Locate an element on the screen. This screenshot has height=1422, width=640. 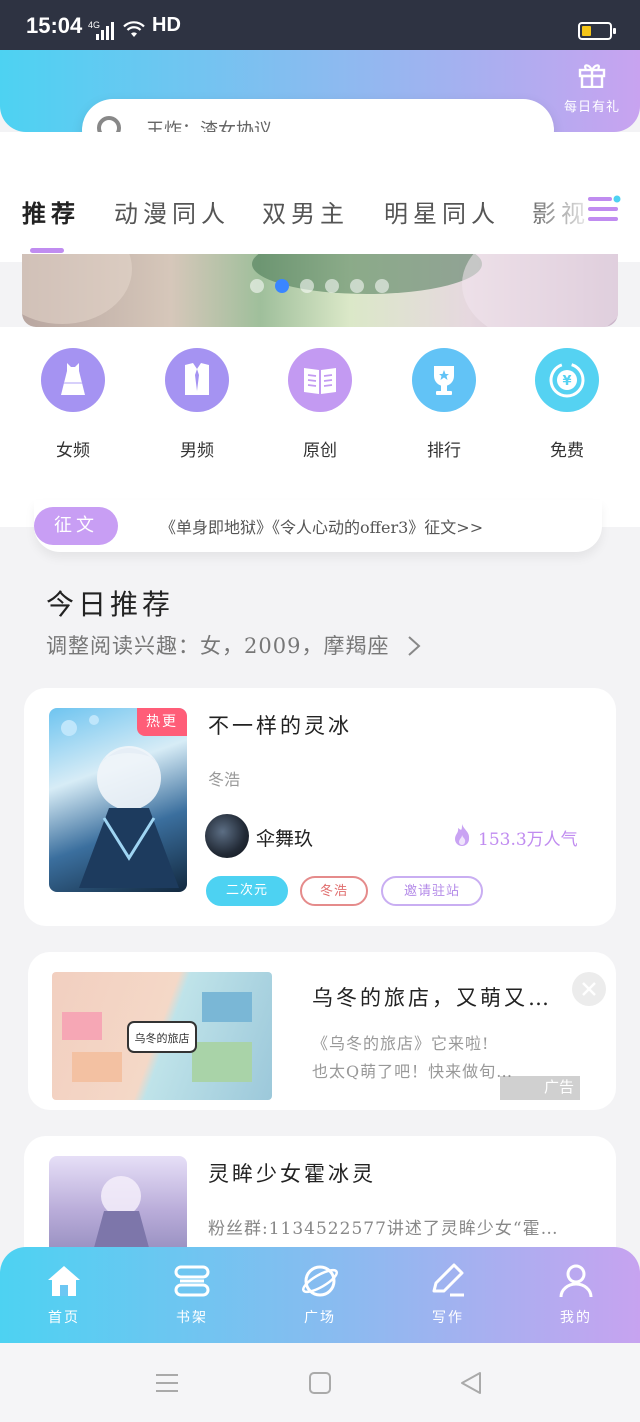
battery-icon is located at coordinates (597, 31).